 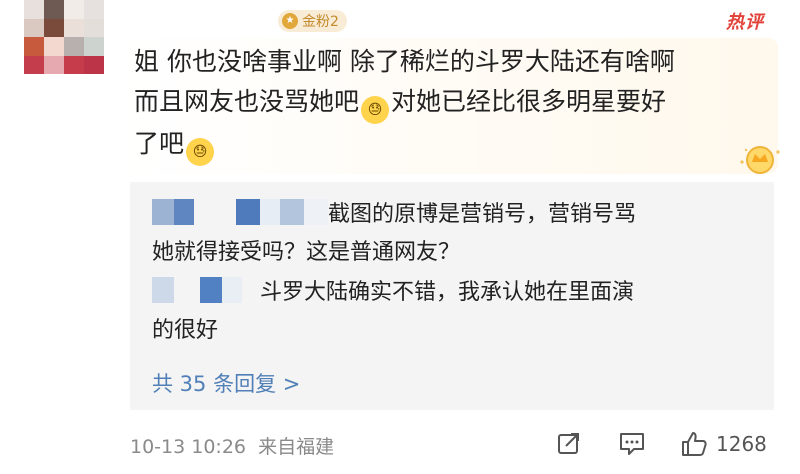 What do you see at coordinates (455, 445) in the screenshot?
I see `comment-footer: 10-13 10:26 来自福建 1268` at bounding box center [455, 445].